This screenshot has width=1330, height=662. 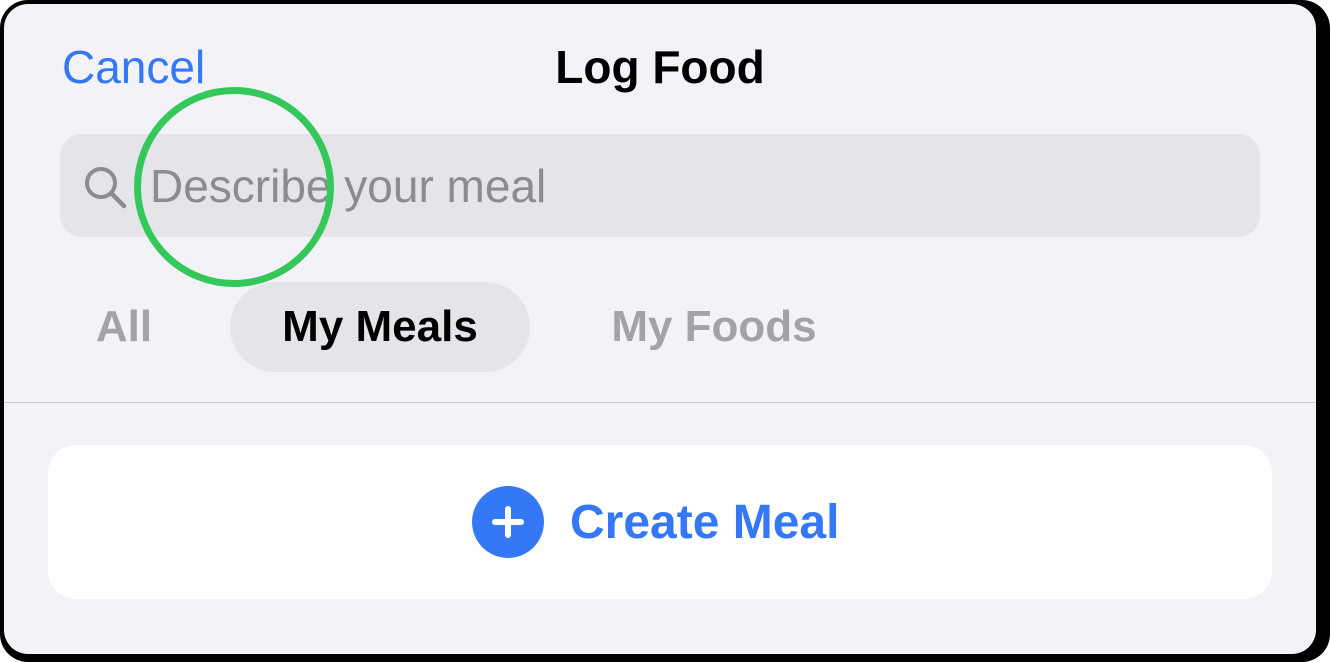 I want to click on tab-all: All, so click(x=124, y=327).